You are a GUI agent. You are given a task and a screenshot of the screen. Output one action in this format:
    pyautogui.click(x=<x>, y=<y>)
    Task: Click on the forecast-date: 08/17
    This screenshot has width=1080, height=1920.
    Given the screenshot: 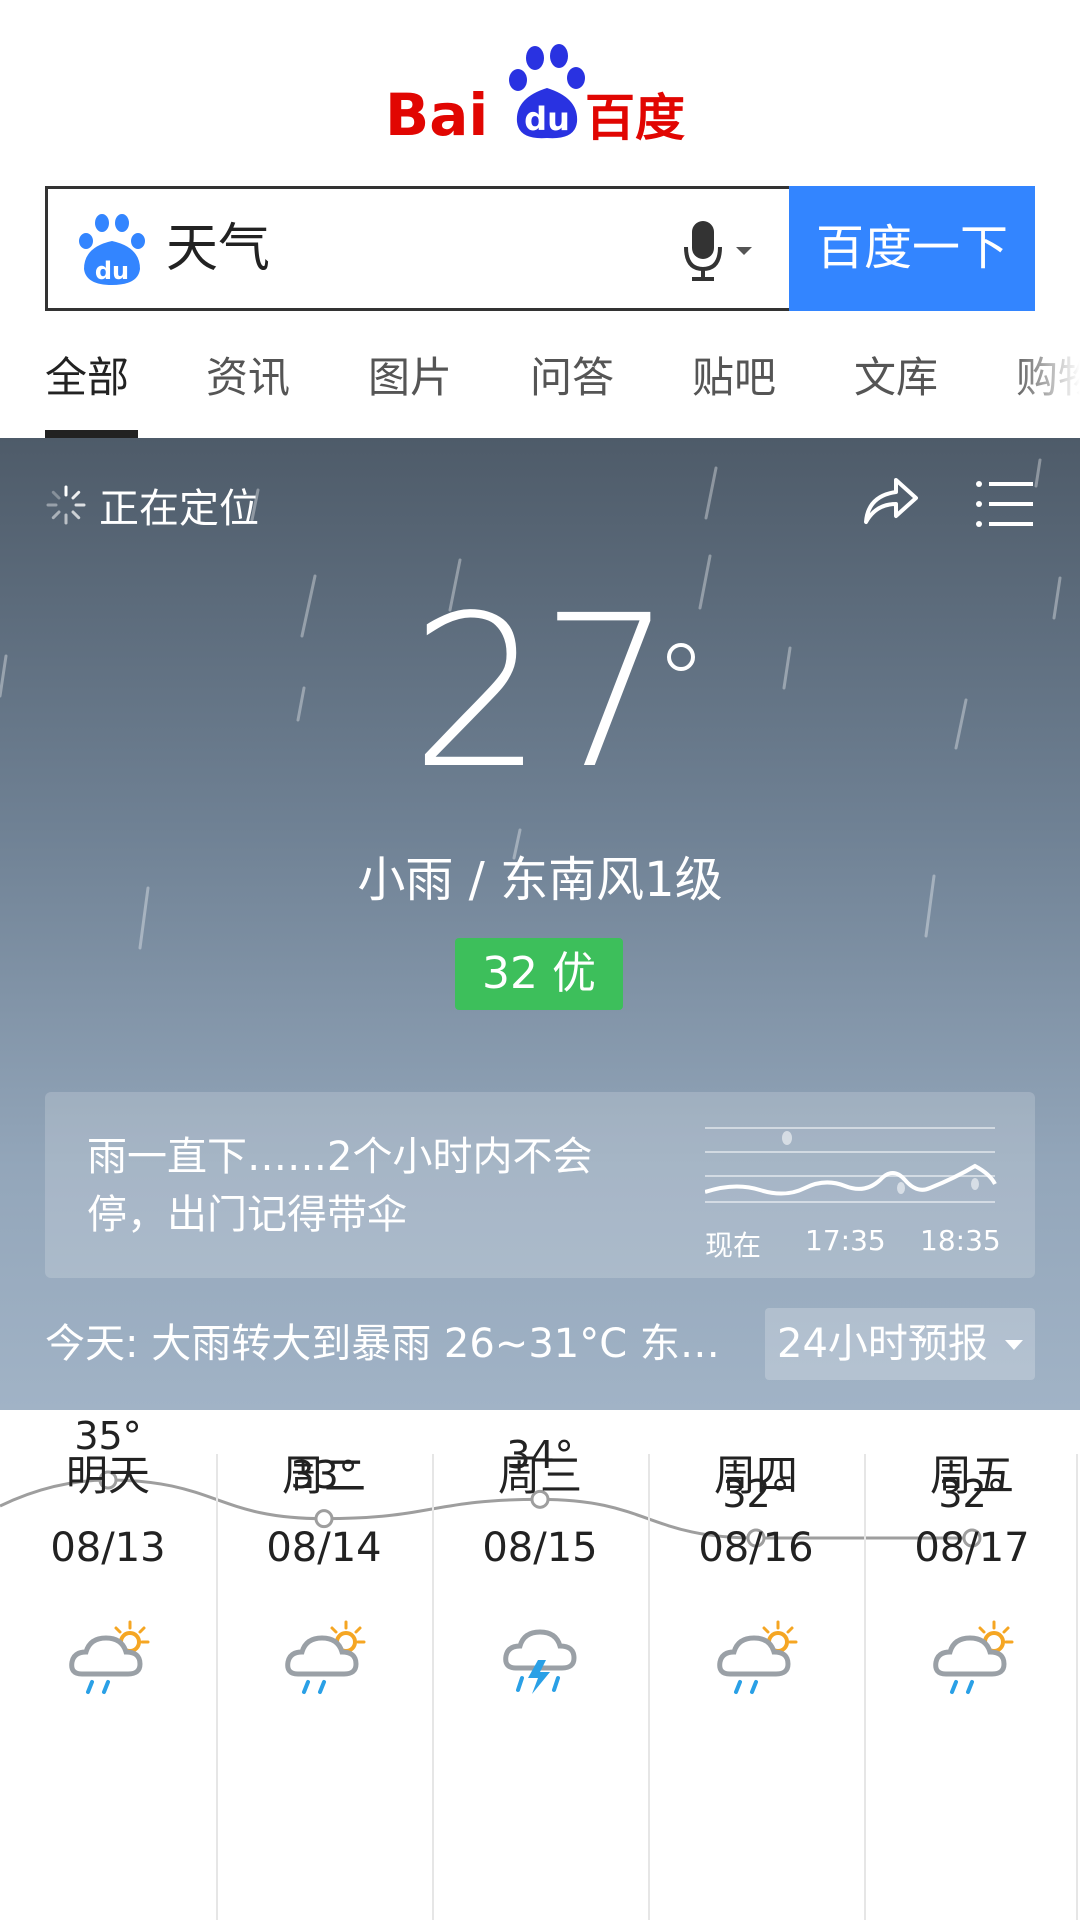 What is the action you would take?
    pyautogui.click(x=972, y=1548)
    